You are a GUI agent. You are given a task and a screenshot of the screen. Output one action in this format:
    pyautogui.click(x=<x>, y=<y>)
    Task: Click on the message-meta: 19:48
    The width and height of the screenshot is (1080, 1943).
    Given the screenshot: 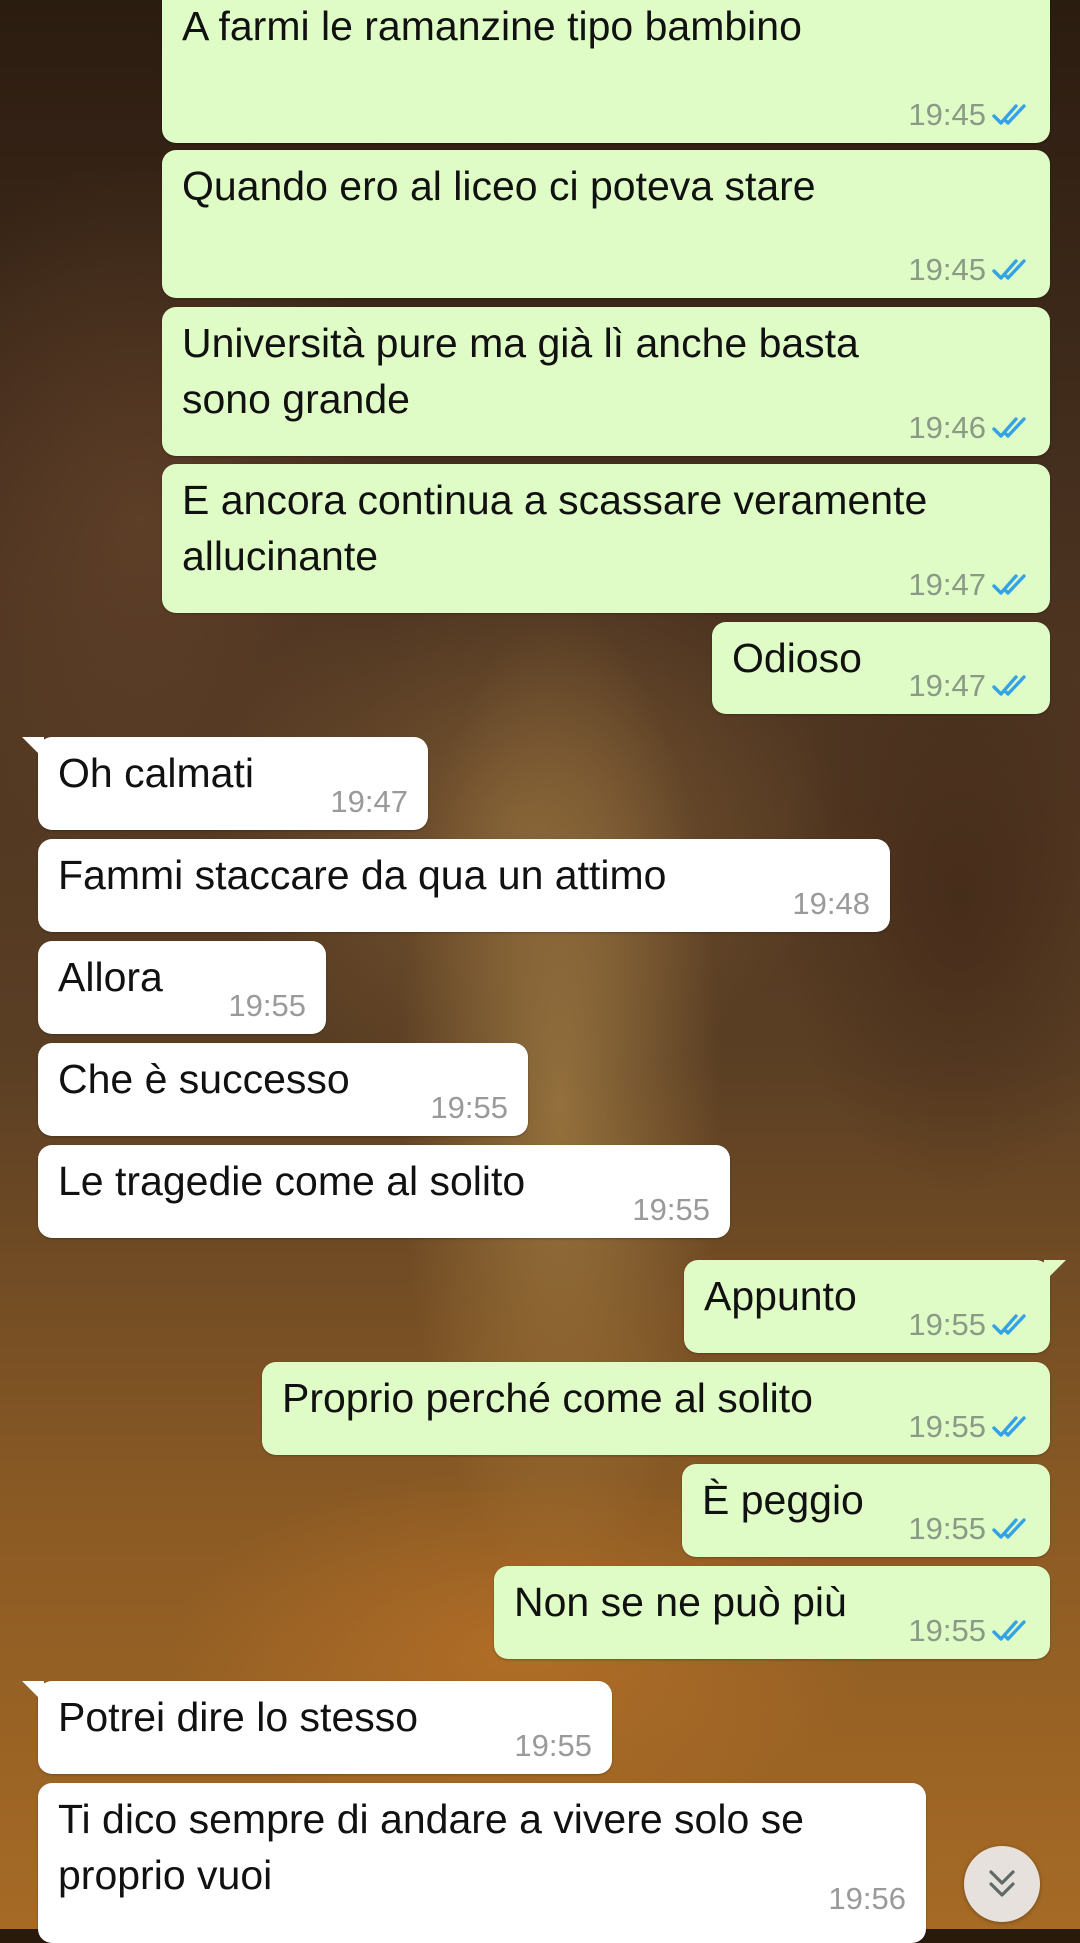 What is the action you would take?
    pyautogui.click(x=831, y=904)
    